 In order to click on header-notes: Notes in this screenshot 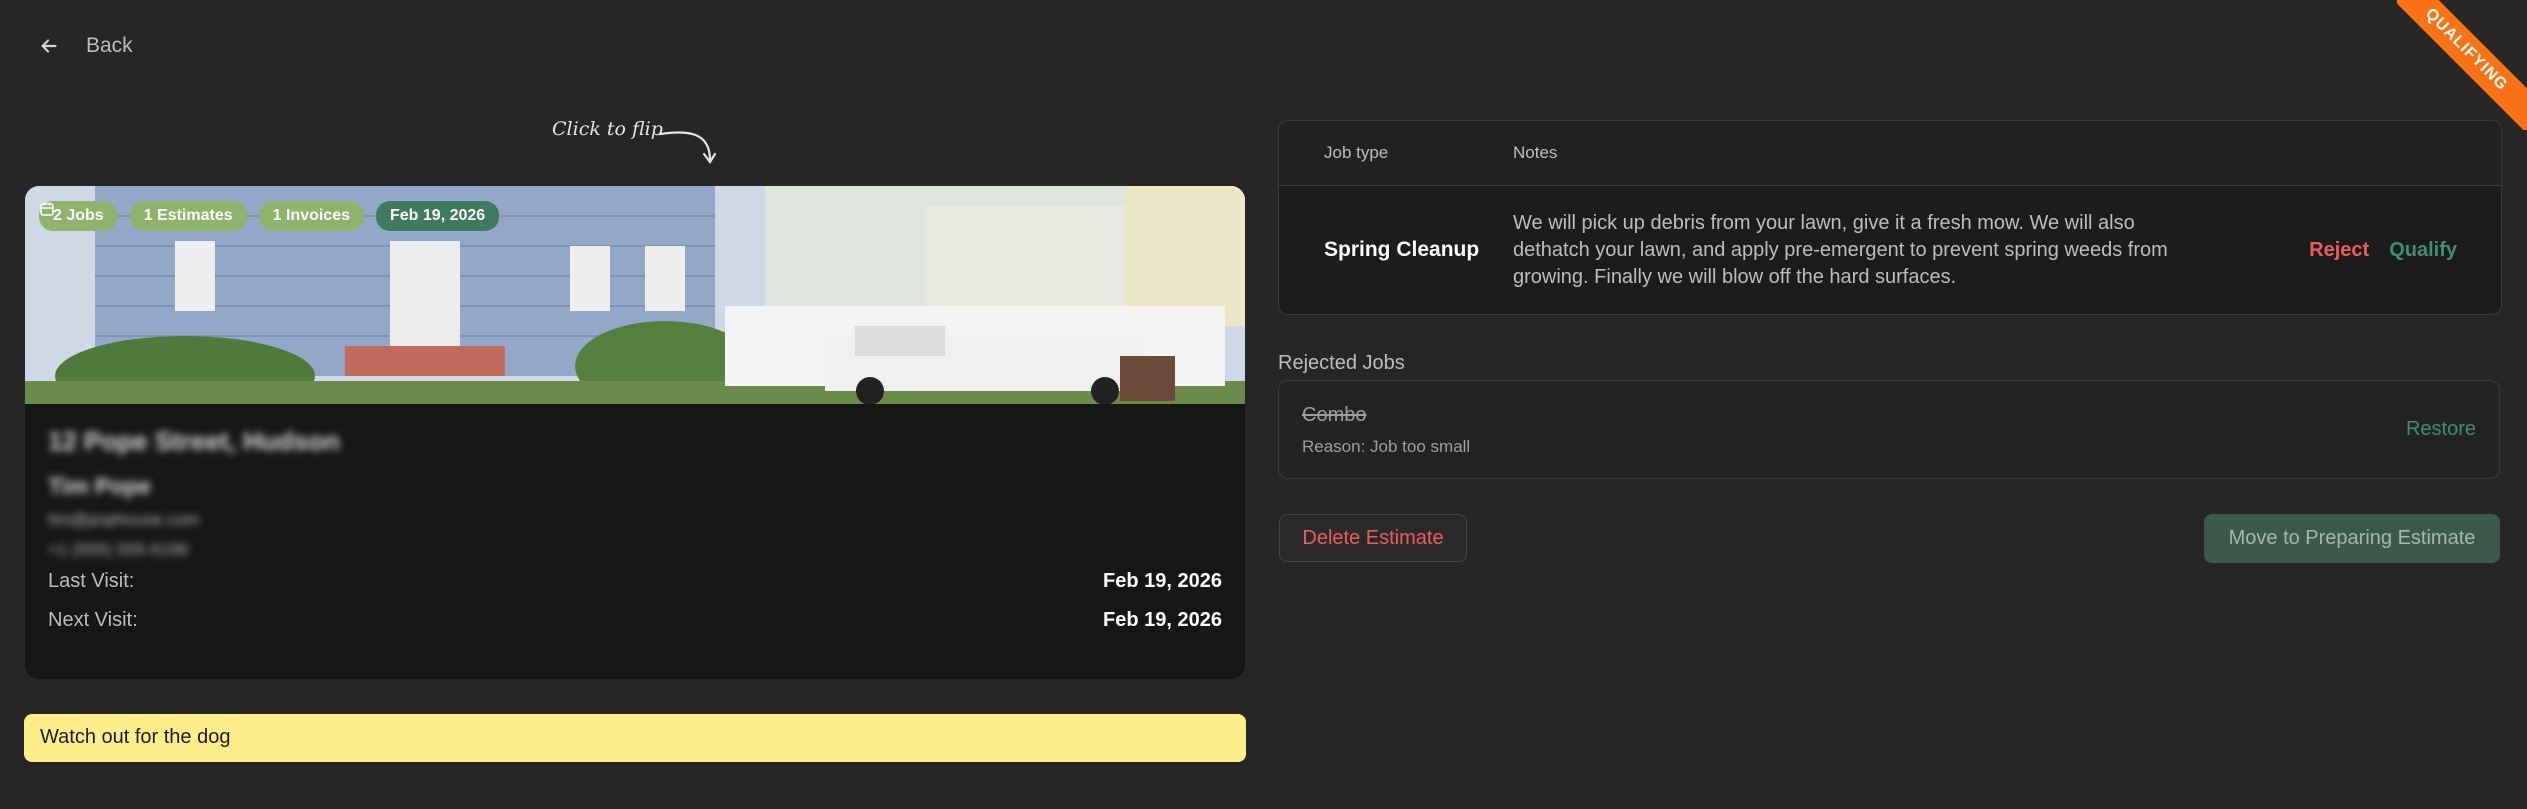, I will do `click(1535, 152)`.